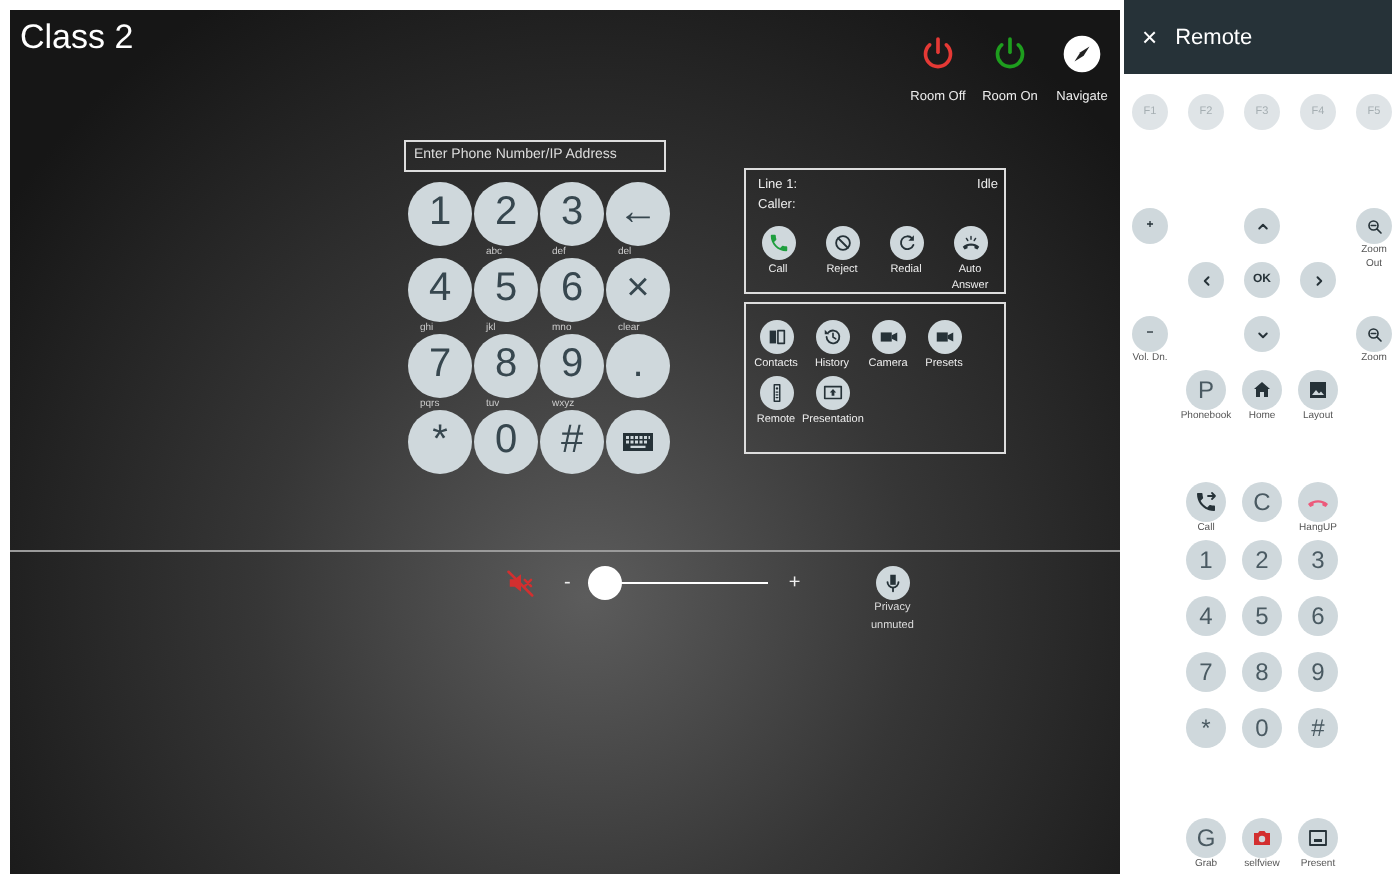 This screenshot has height=878, width=1392. Describe the element at coordinates (440, 213) in the screenshot. I see `keypad-key: 1` at that location.